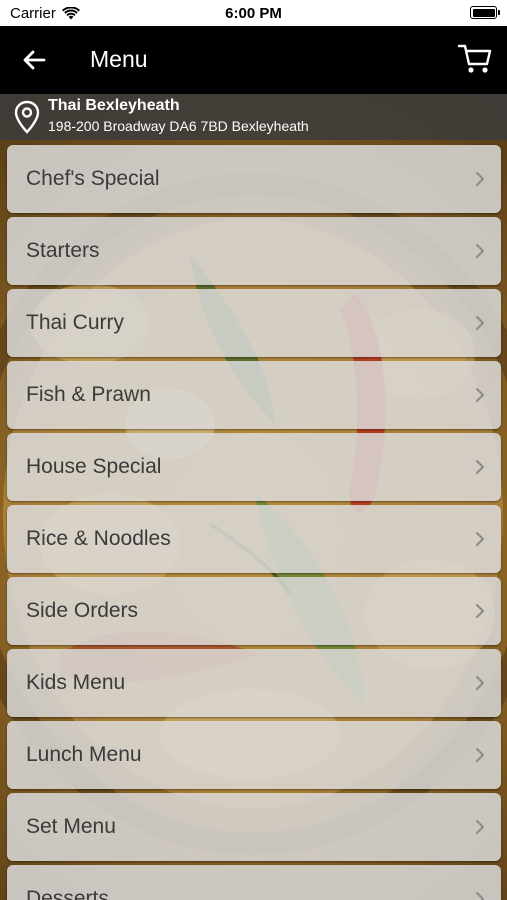  What do you see at coordinates (88, 394) in the screenshot?
I see `menu-item-label: Fish & Prawn` at bounding box center [88, 394].